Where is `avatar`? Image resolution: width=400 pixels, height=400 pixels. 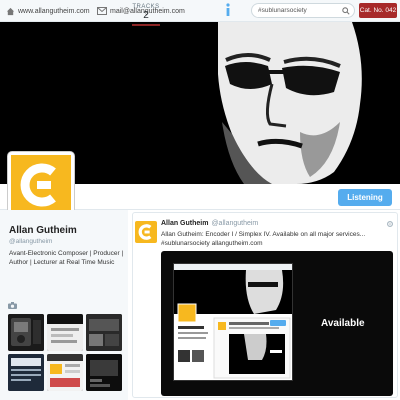 avatar is located at coordinates (41, 185).